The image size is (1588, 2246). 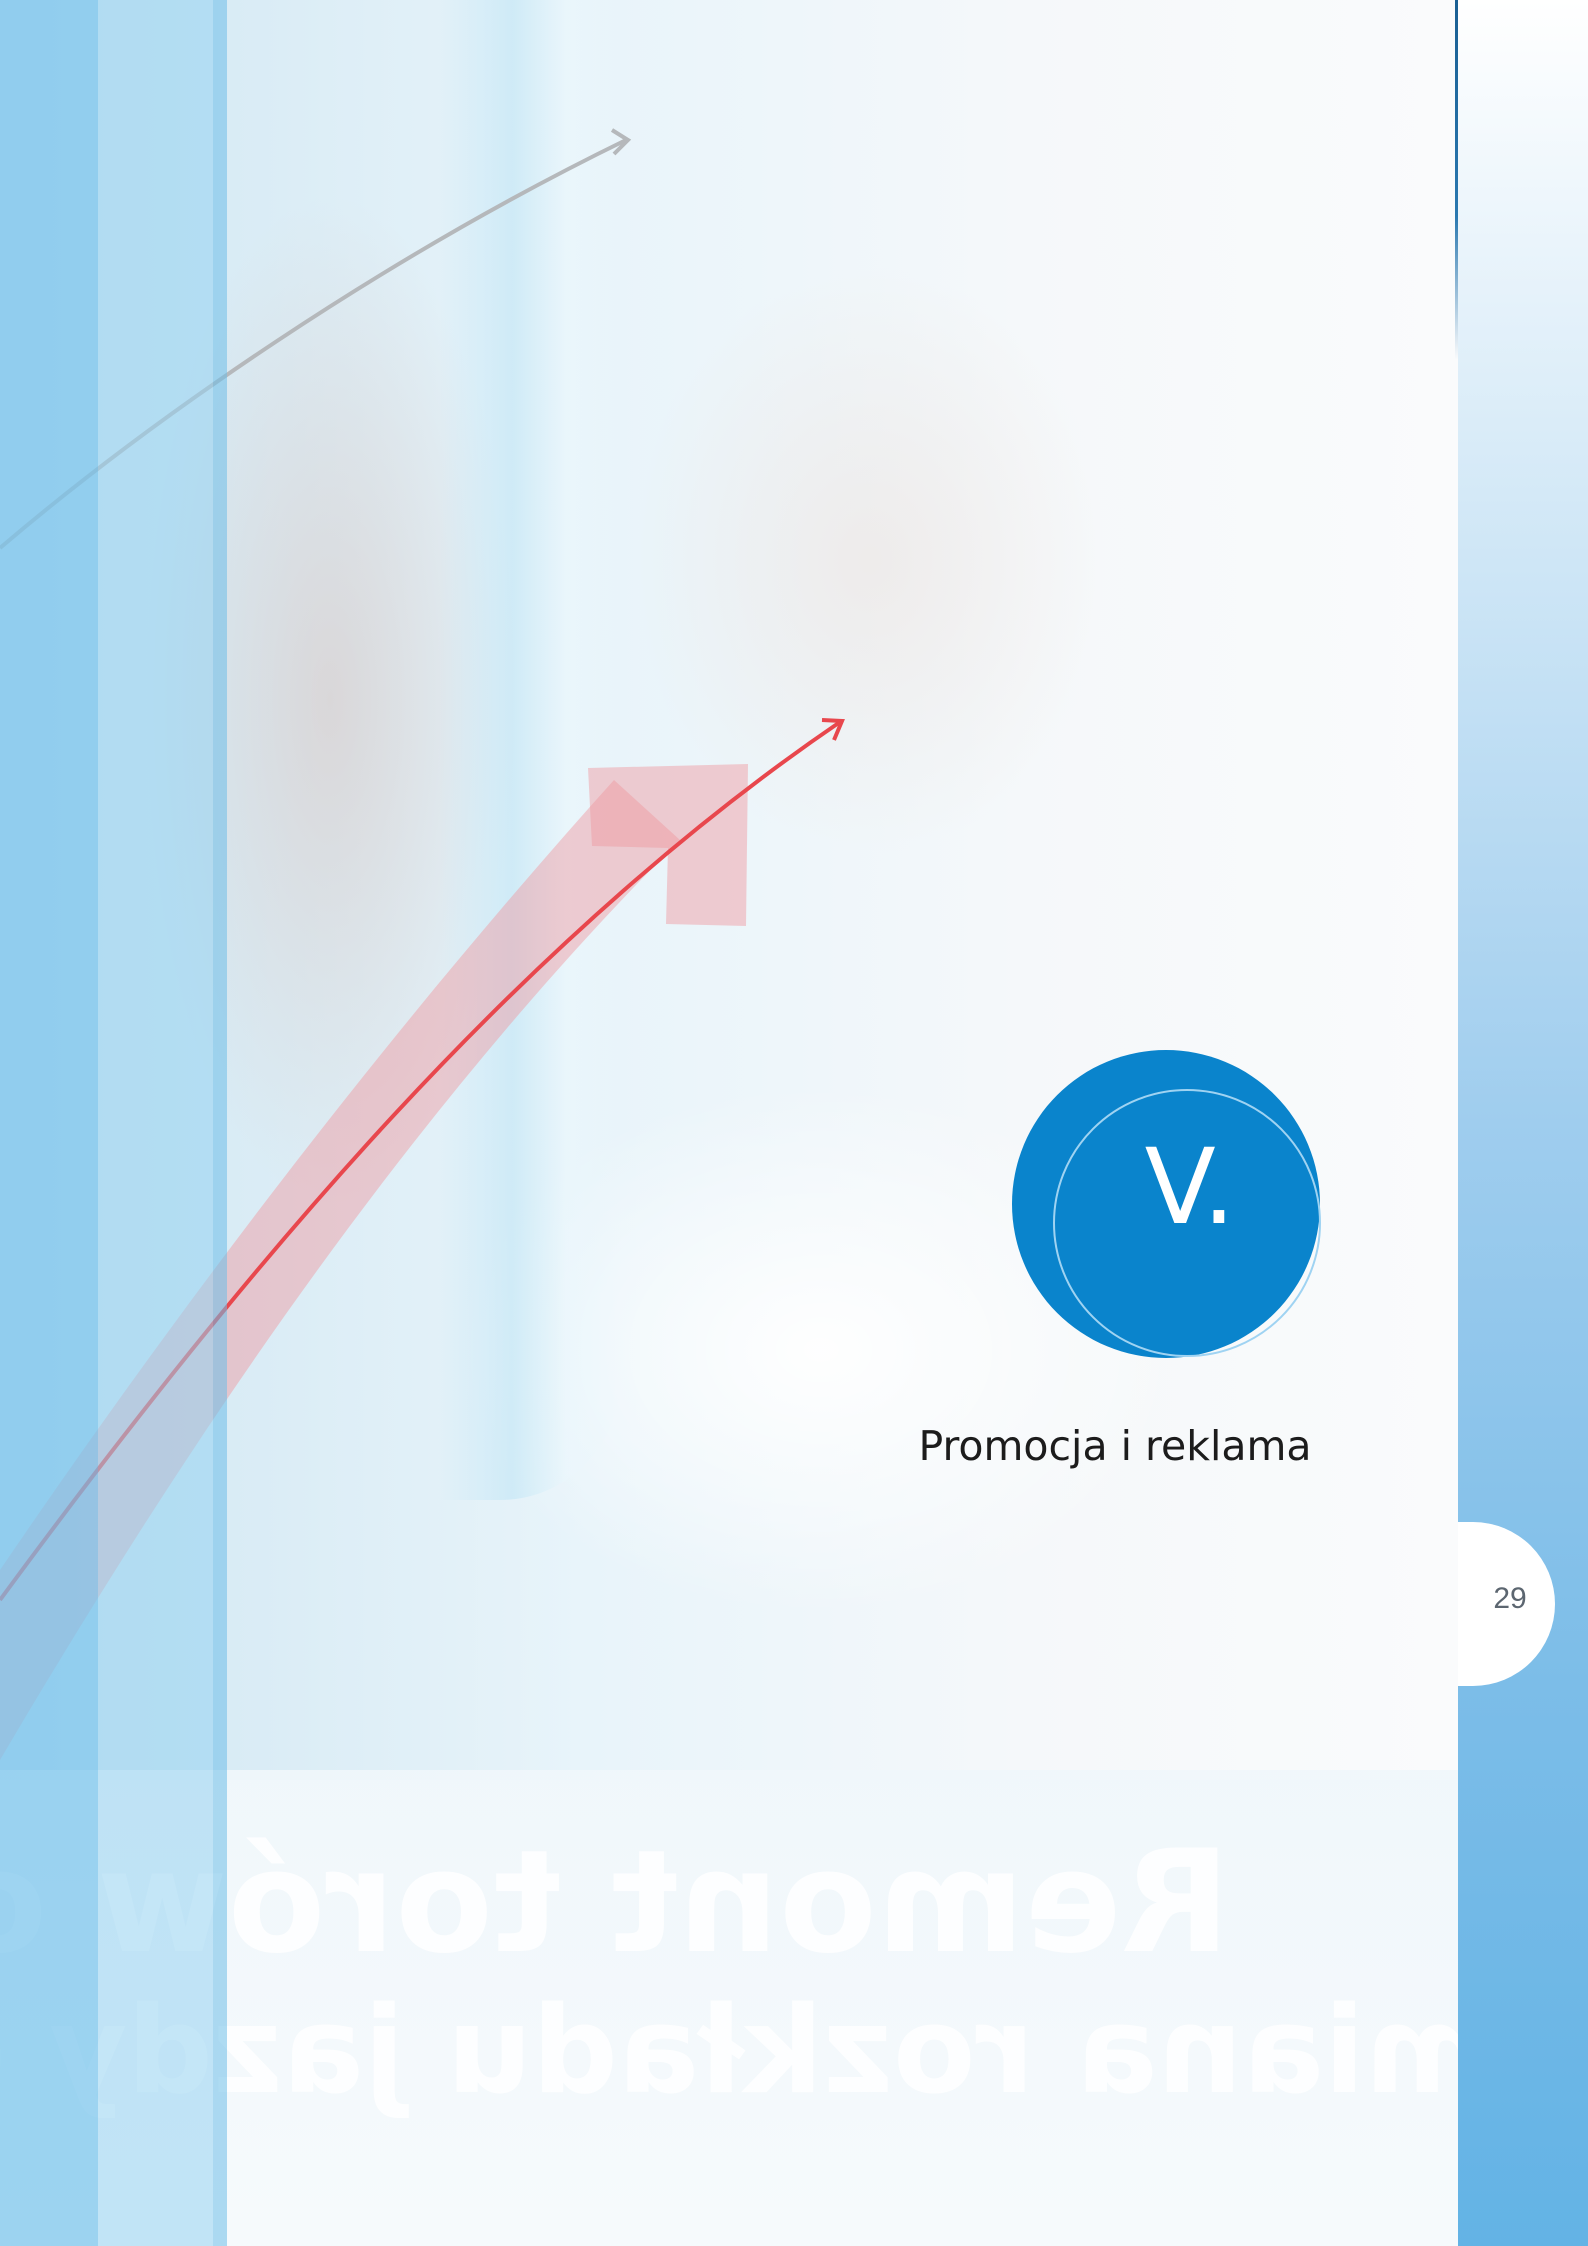 I want to click on right-blue-margin, so click(x=1523, y=1123).